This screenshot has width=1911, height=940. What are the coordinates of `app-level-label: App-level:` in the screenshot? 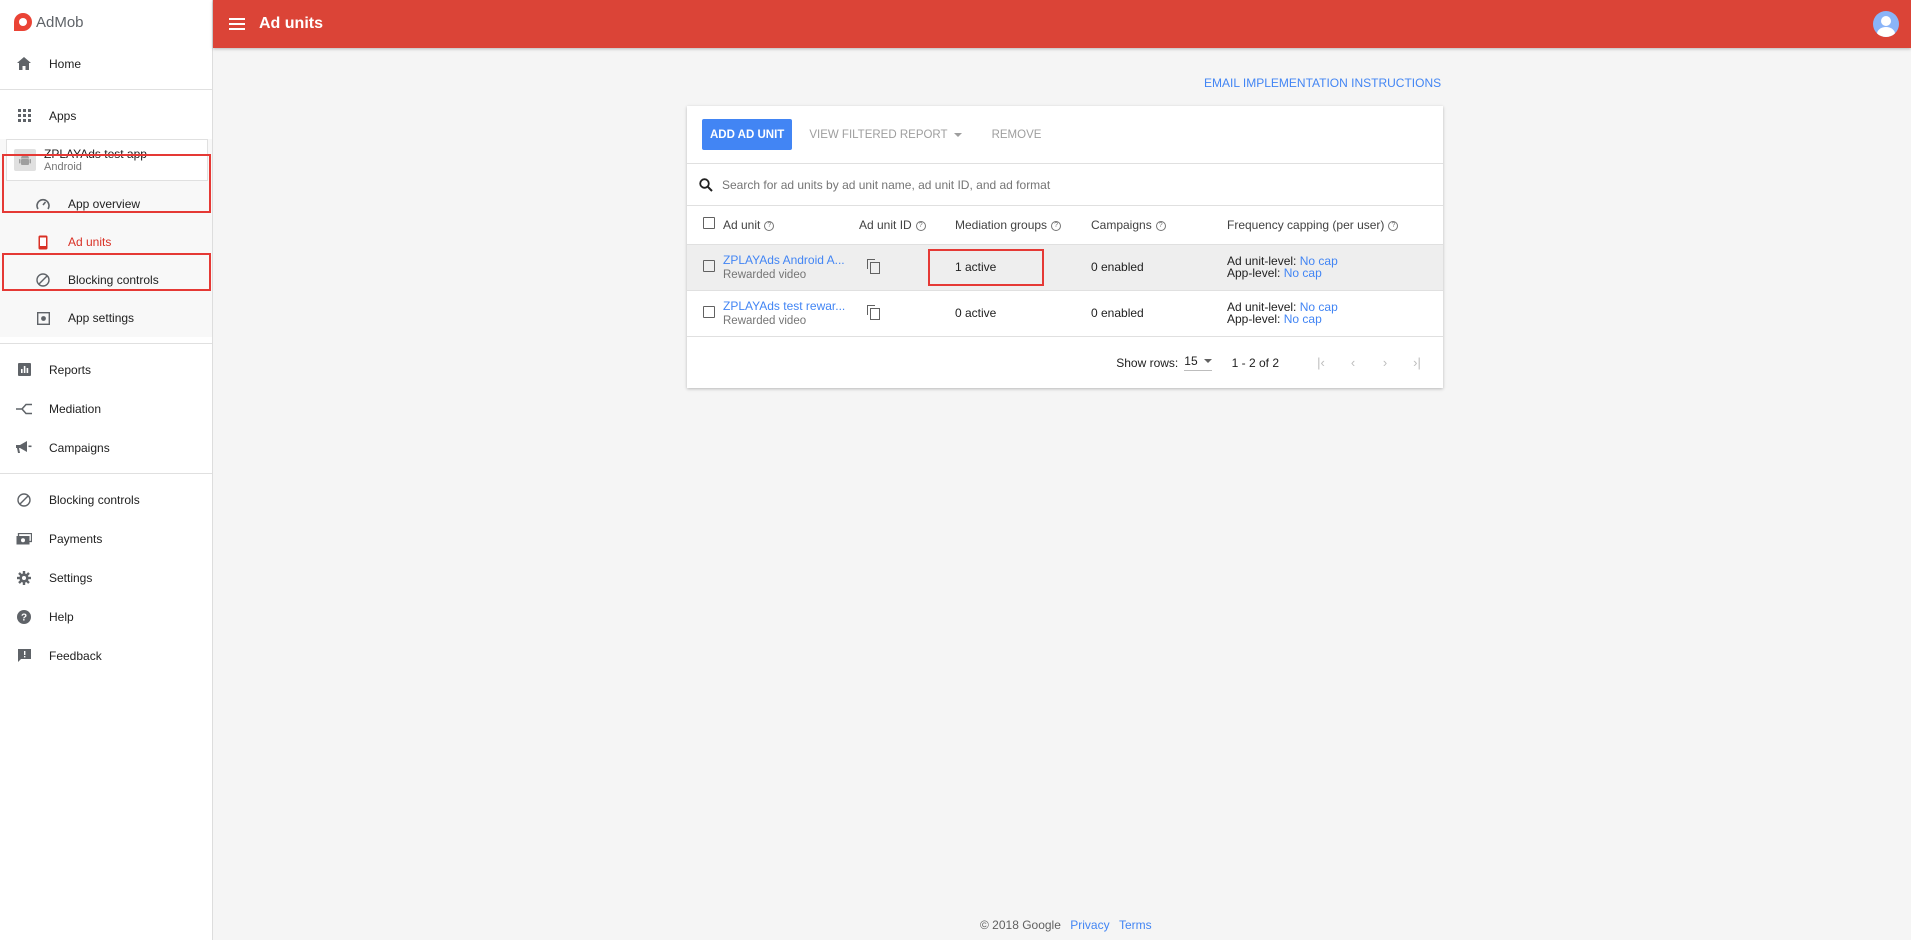 It's located at (1254, 273).